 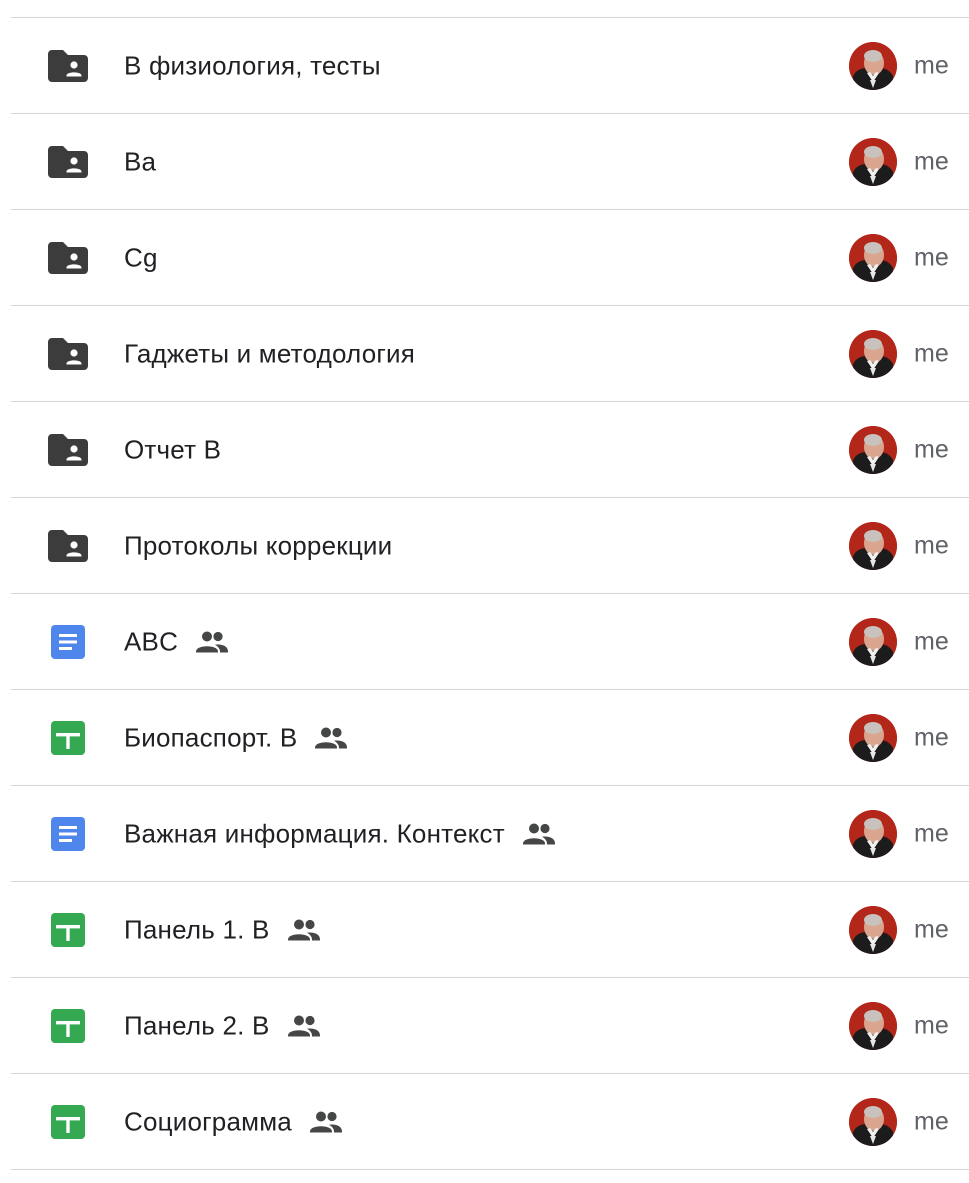 What do you see at coordinates (141, 257) in the screenshot?
I see `file-name: Cg` at bounding box center [141, 257].